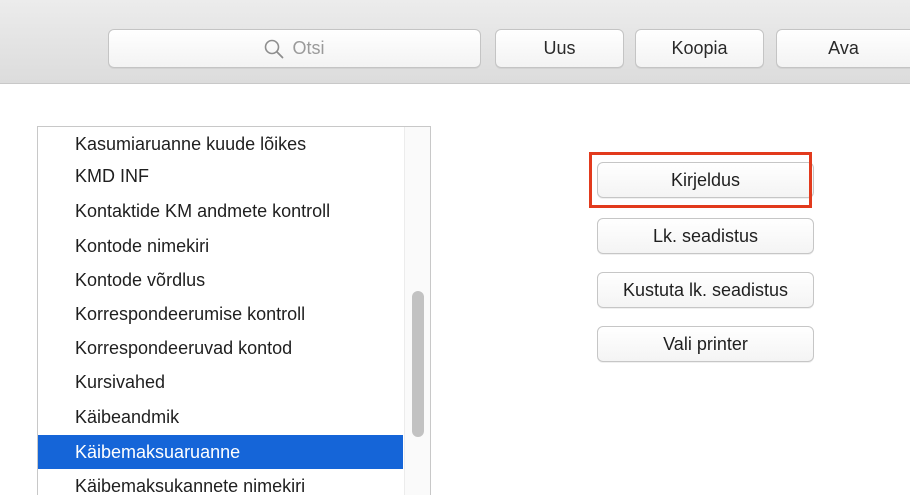  Describe the element at coordinates (308, 48) in the screenshot. I see `search-placeholder: Otsi` at that location.